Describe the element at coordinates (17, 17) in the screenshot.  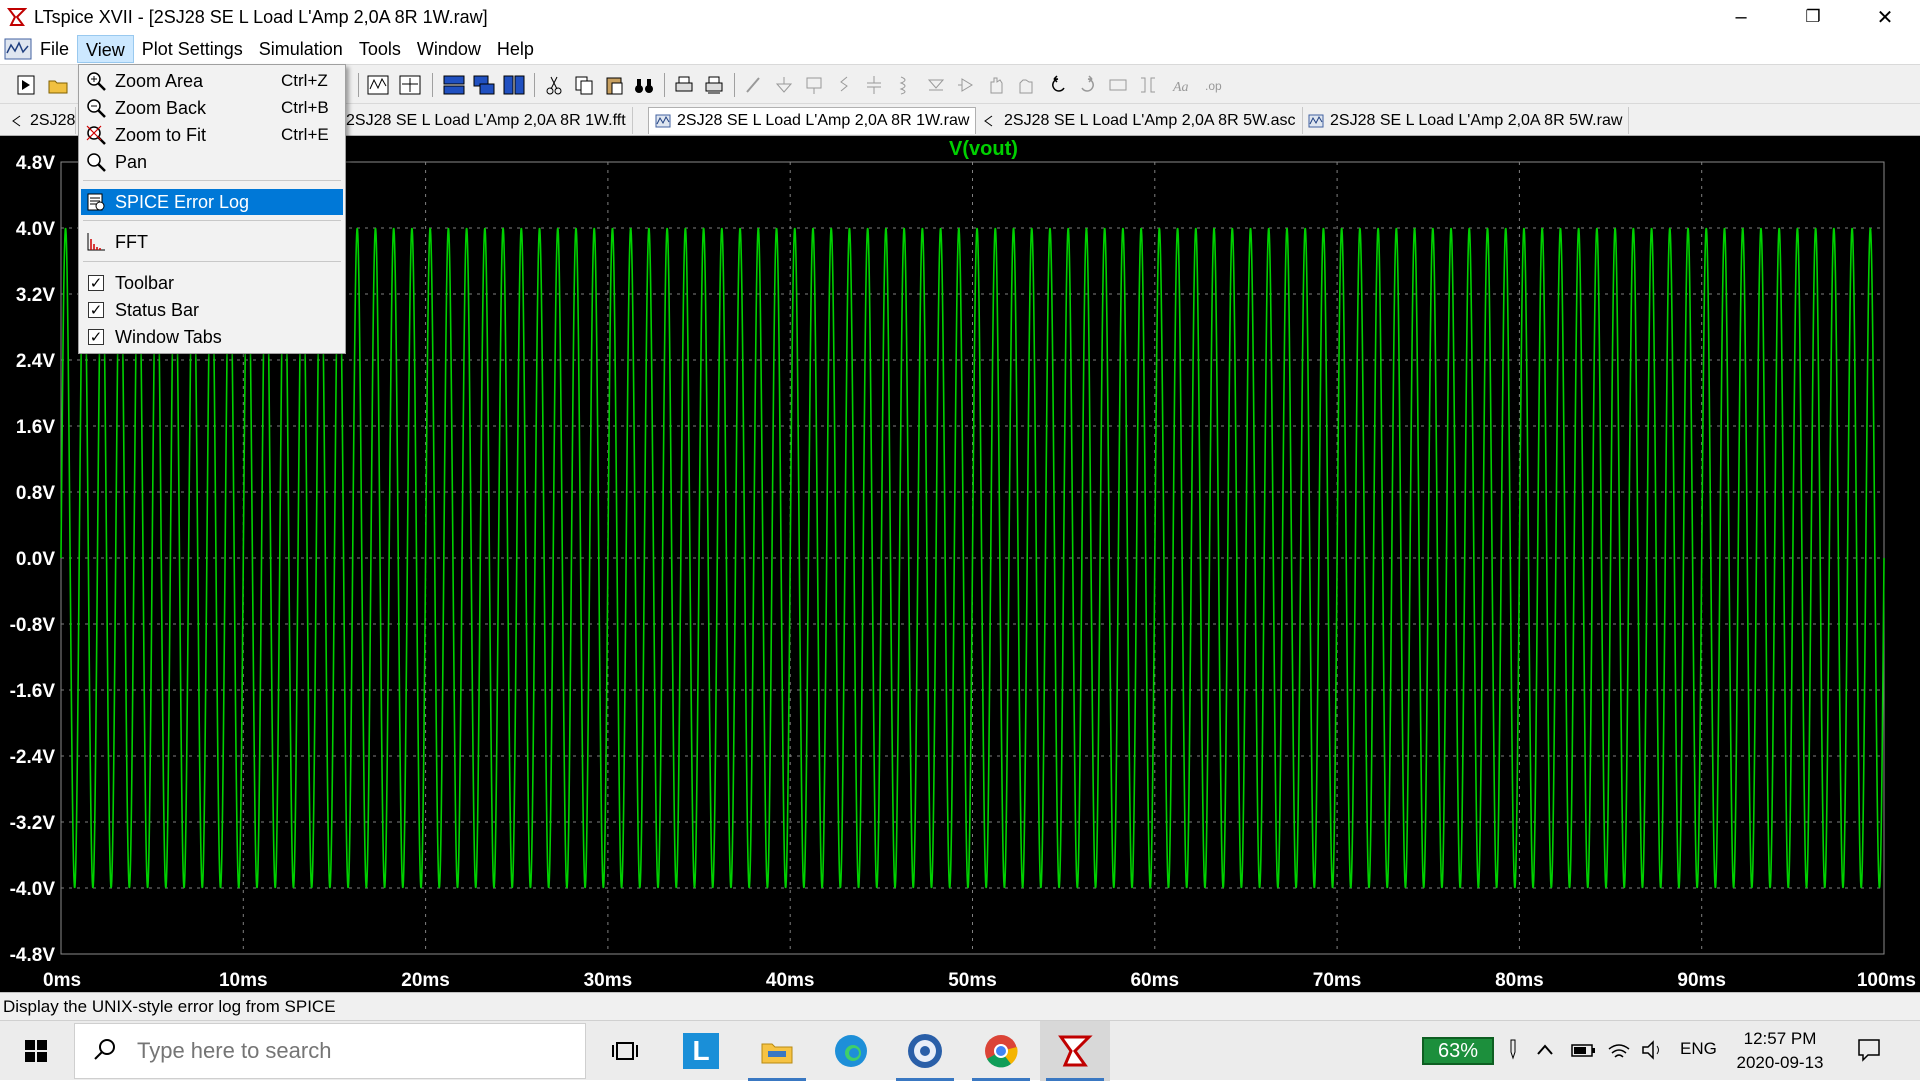
I see `ltspice-app-icon` at that location.